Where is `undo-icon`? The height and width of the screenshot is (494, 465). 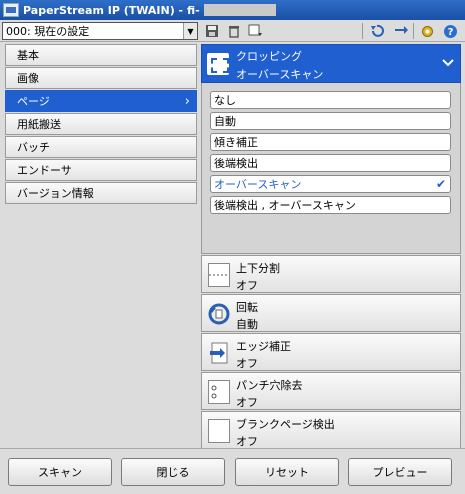 undo-icon is located at coordinates (377, 31).